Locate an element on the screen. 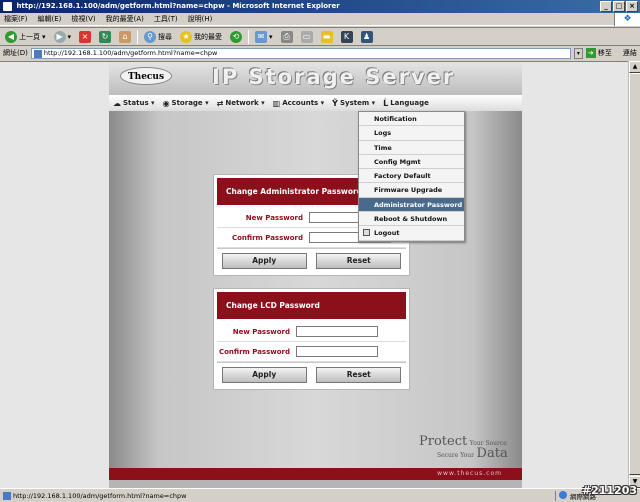 This screenshot has height=502, width=640. home-icon: ⌂ is located at coordinates (125, 36).